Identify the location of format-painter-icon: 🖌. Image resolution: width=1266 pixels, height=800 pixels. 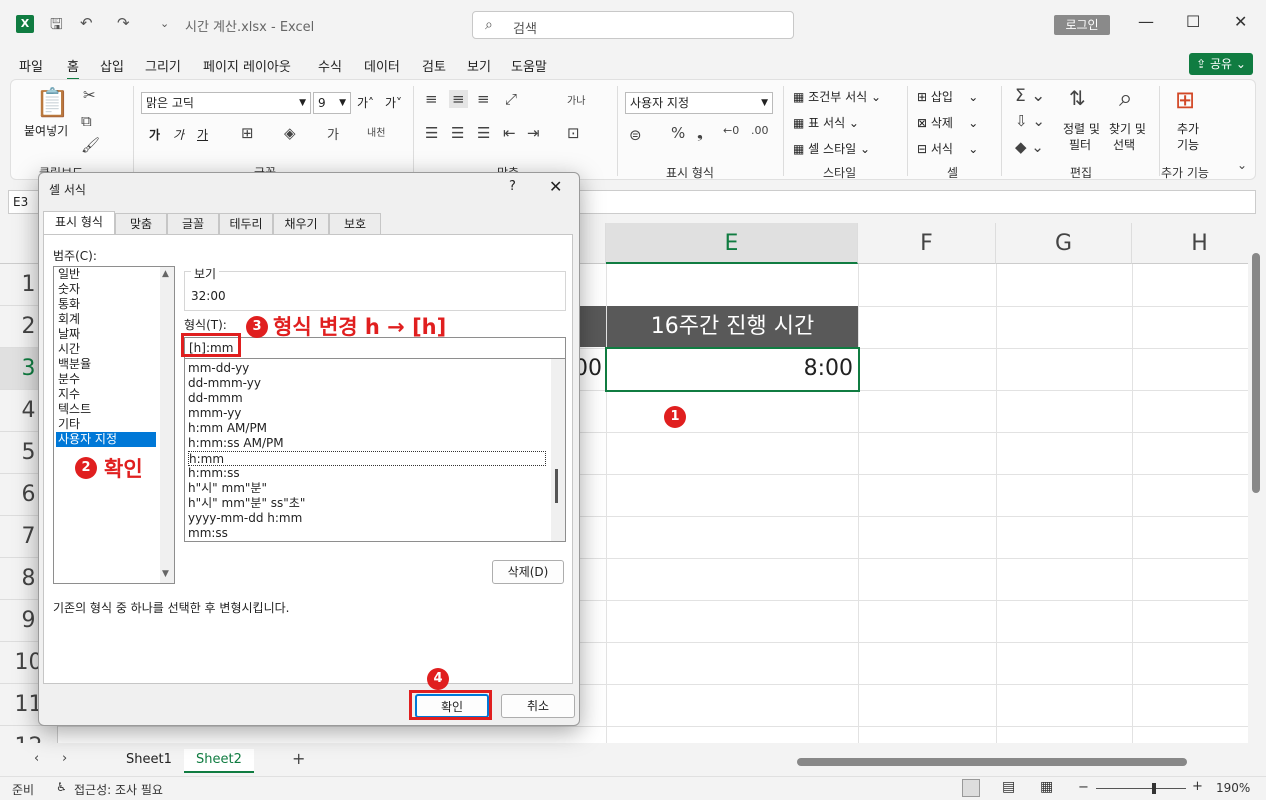
(90, 145).